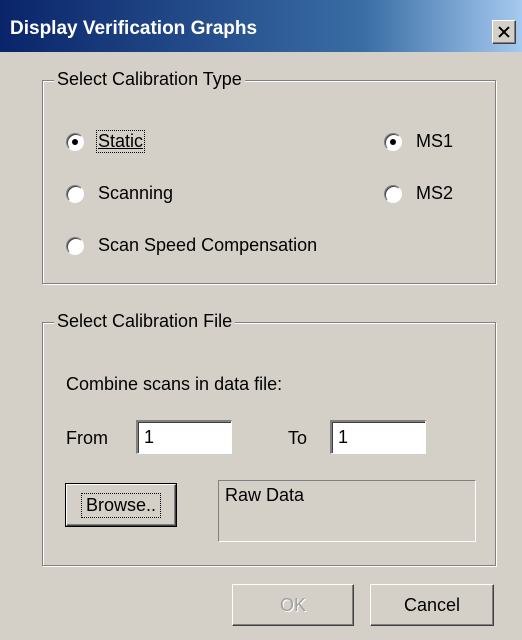  What do you see at coordinates (261, 26) in the screenshot?
I see `title-bar: Display Verification Graphs` at bounding box center [261, 26].